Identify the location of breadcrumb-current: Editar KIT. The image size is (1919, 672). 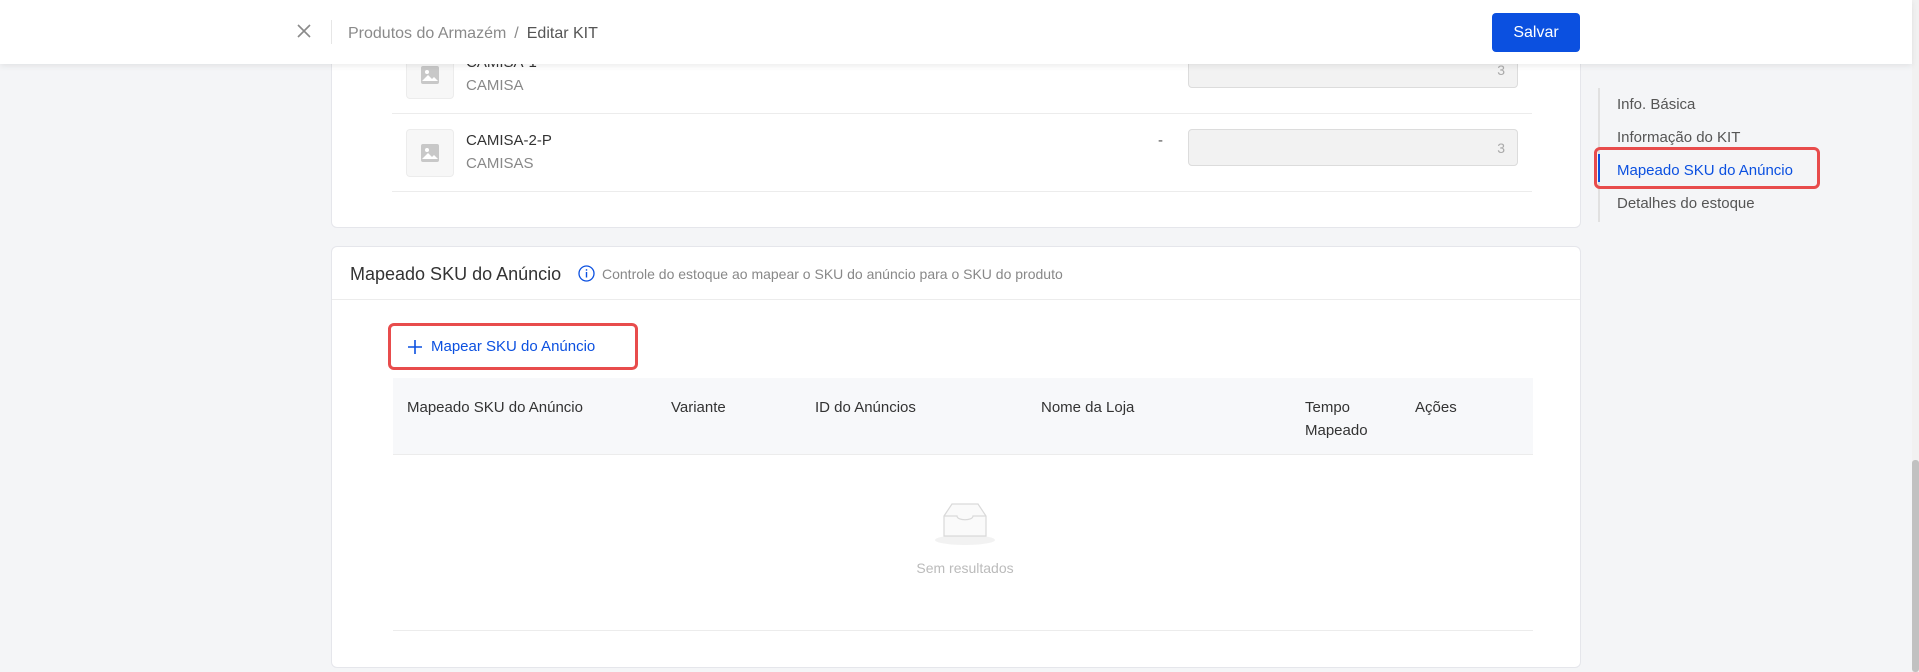
(562, 33).